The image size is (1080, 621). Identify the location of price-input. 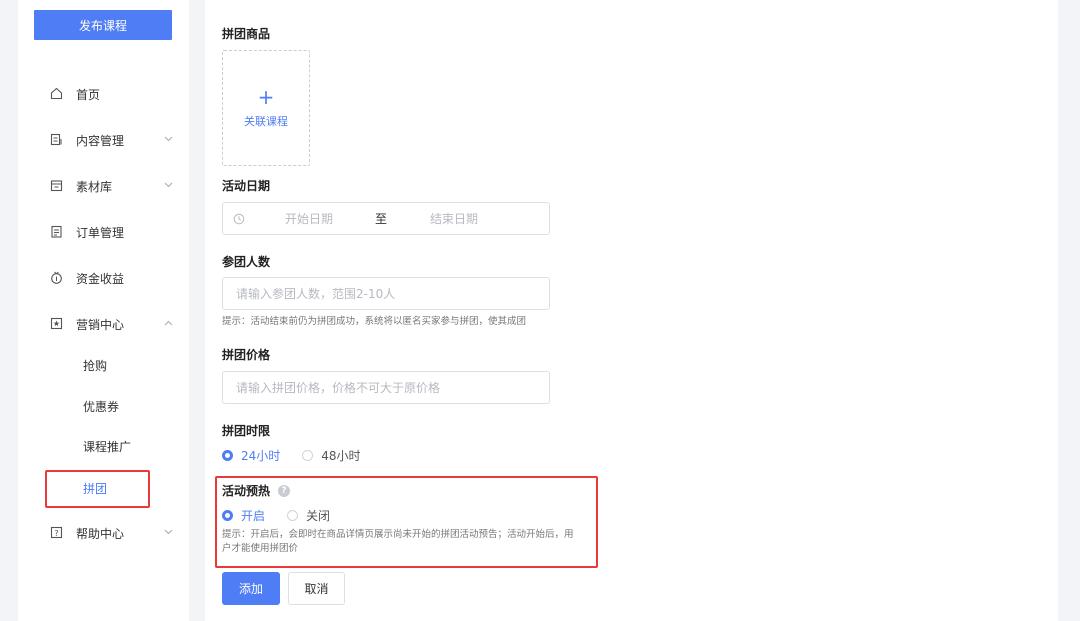
(386, 387).